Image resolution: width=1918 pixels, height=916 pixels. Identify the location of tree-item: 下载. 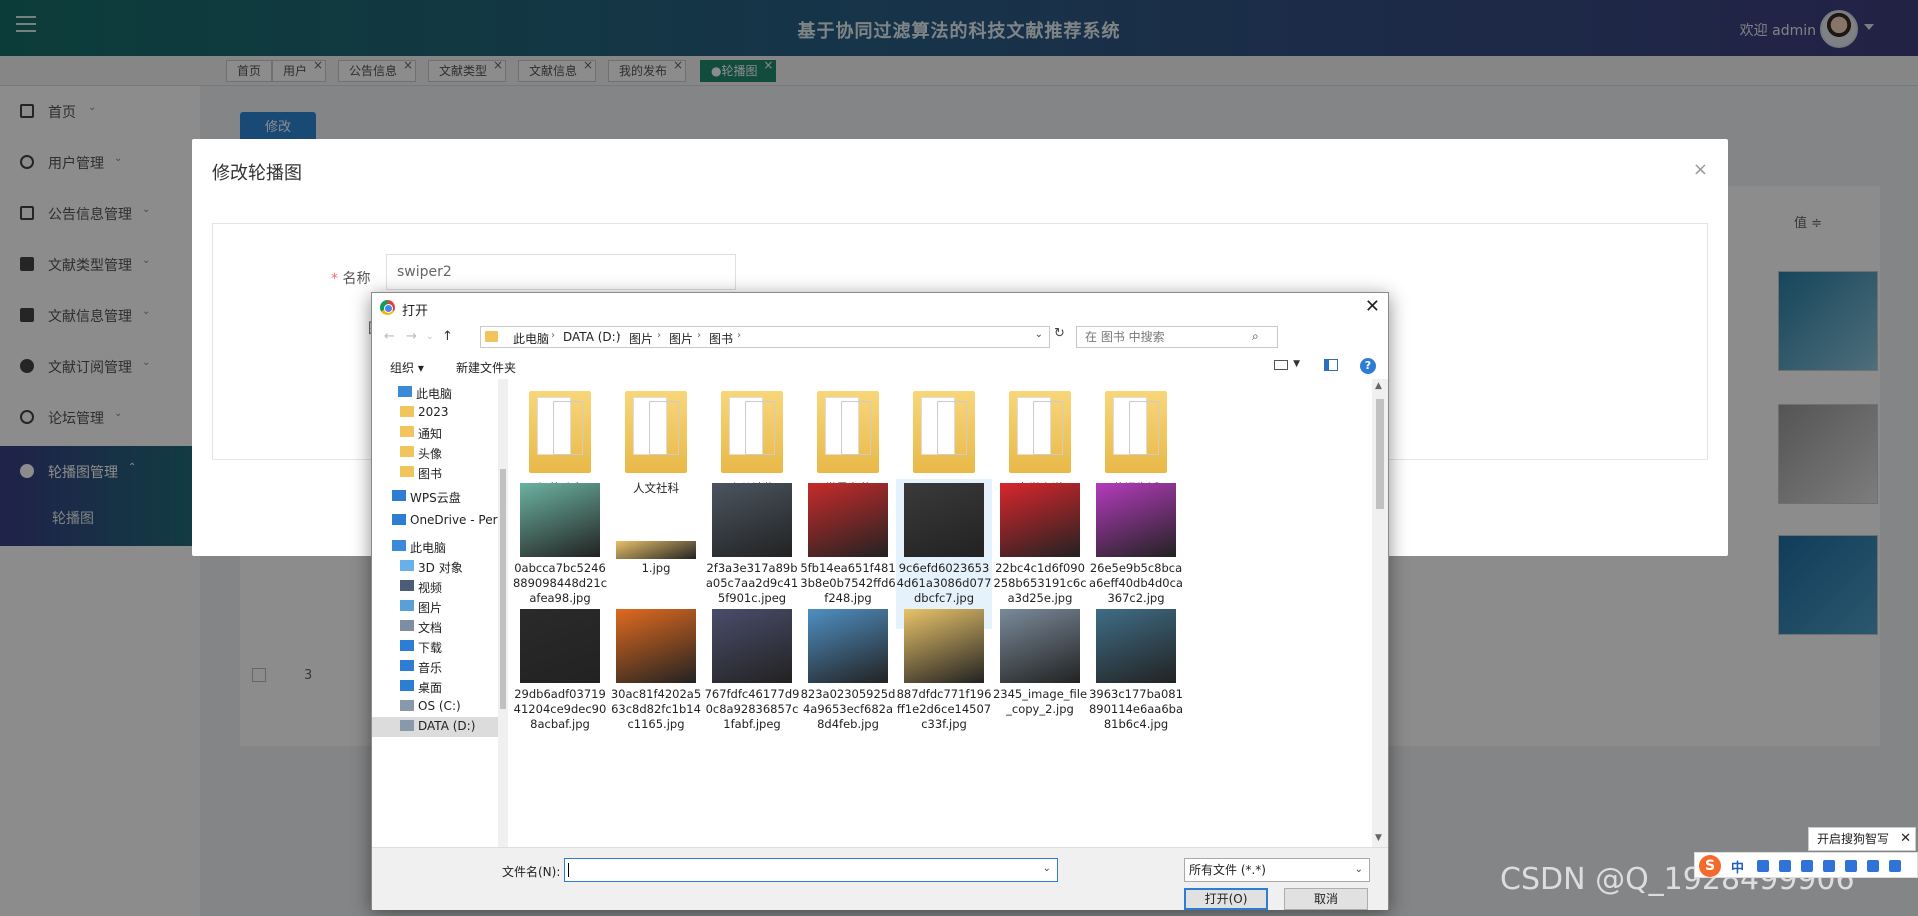
(435, 647).